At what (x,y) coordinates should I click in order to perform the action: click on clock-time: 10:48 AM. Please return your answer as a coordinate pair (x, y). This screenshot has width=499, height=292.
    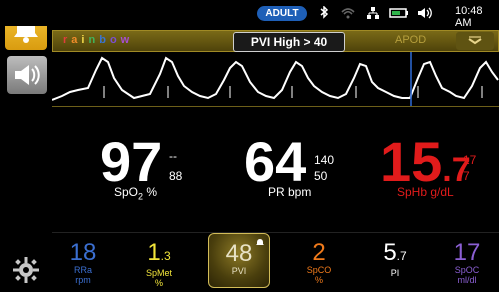
    Looking at the image, I should click on (469, 17).